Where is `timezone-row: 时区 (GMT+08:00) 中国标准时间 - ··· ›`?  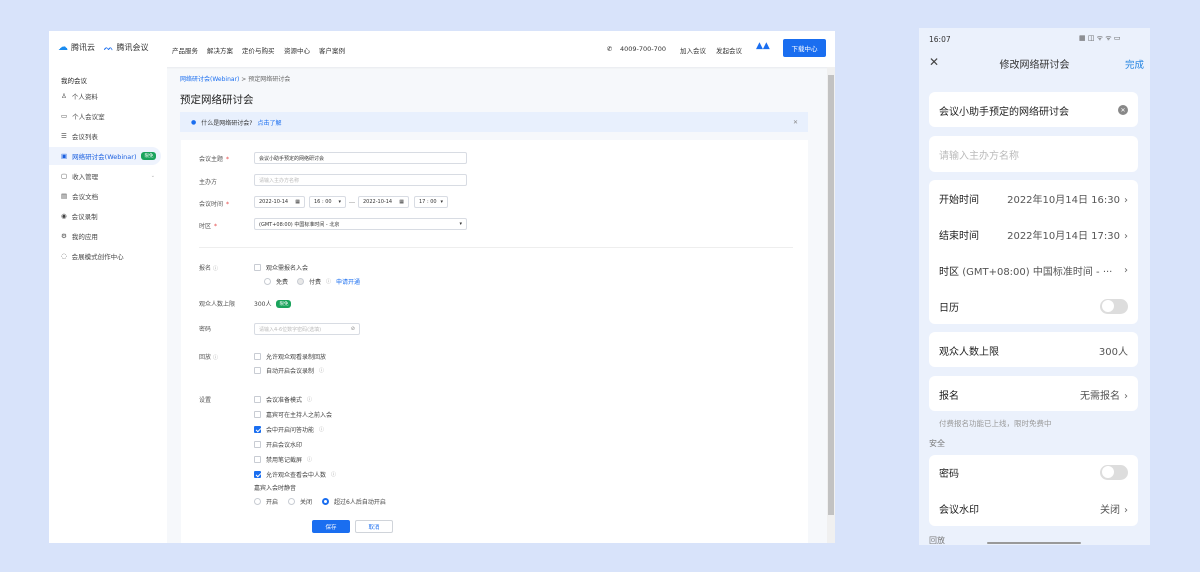 timezone-row: 时区 (GMT+08:00) 中国标准时间 - ··· › is located at coordinates (1033, 270).